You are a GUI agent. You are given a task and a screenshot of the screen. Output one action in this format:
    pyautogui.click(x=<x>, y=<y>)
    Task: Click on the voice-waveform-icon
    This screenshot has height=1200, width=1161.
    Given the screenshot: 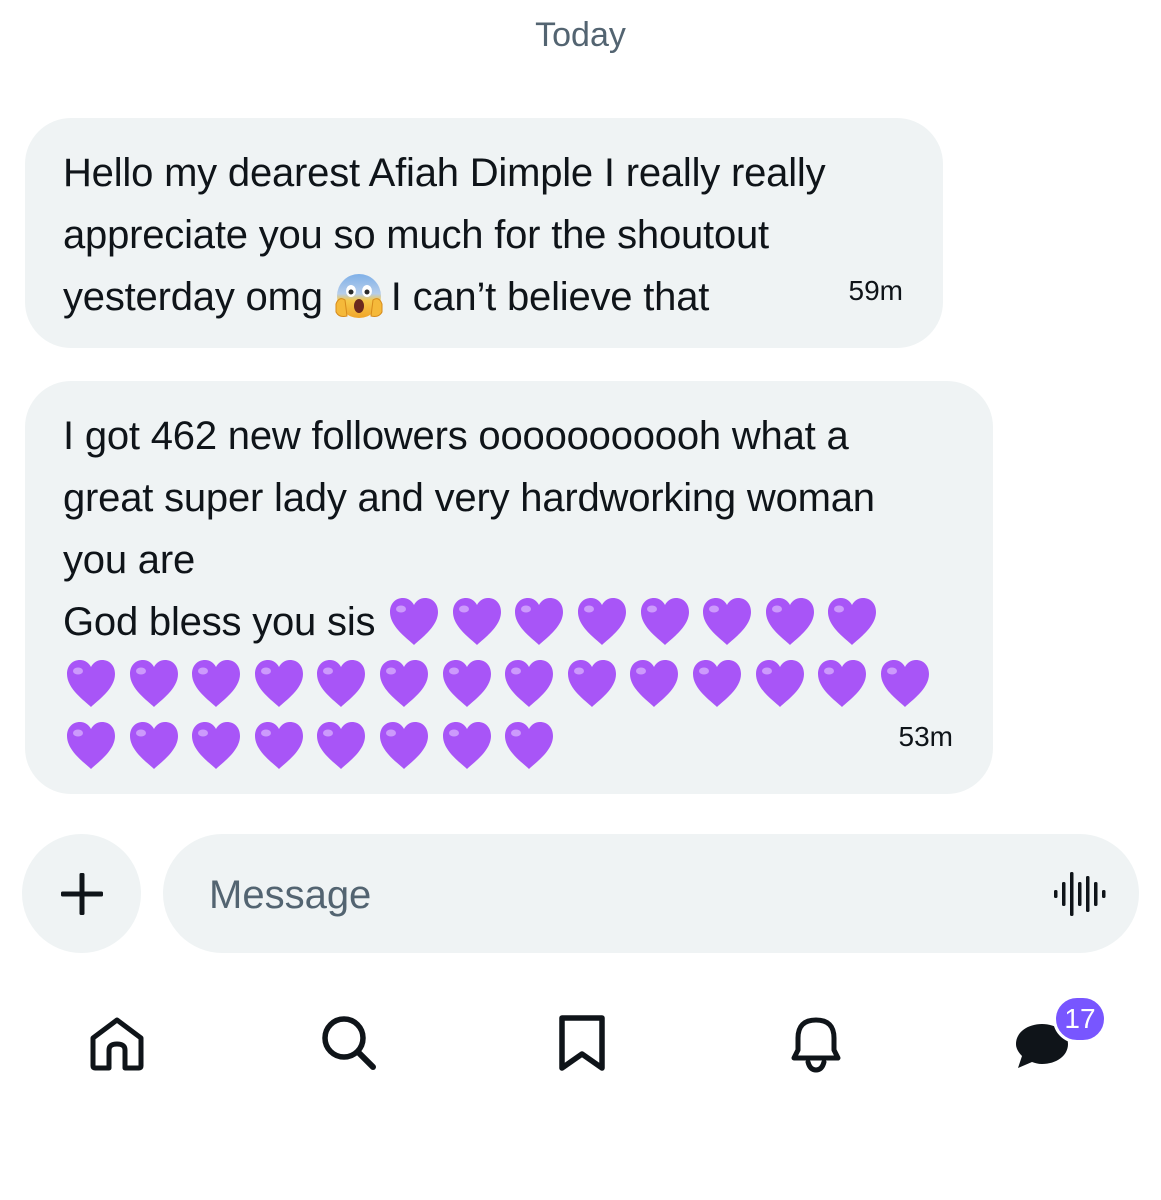 What is the action you would take?
    pyautogui.click(x=1080, y=894)
    